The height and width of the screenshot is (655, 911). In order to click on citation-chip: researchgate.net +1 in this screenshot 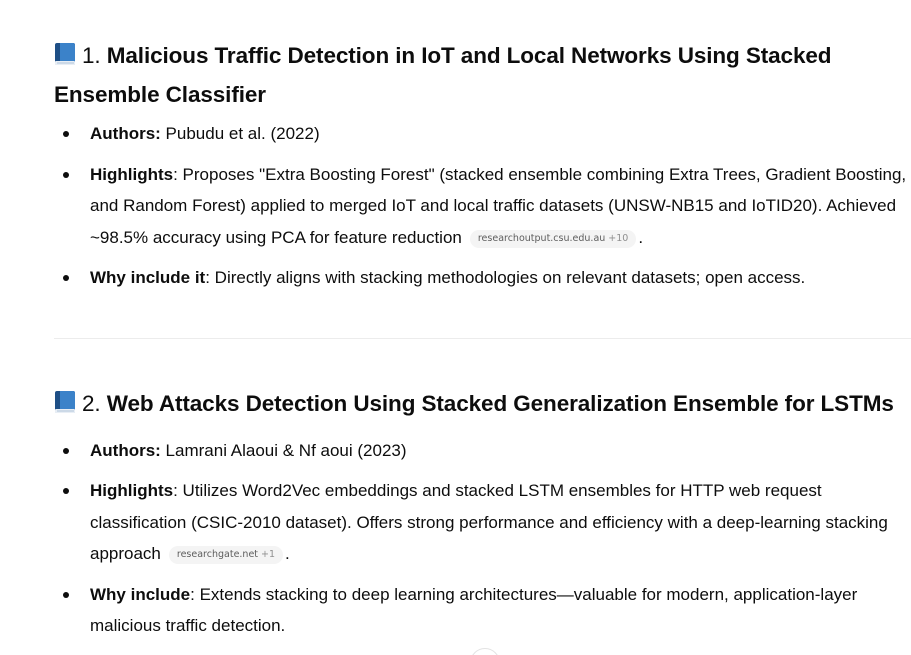, I will do `click(226, 555)`.